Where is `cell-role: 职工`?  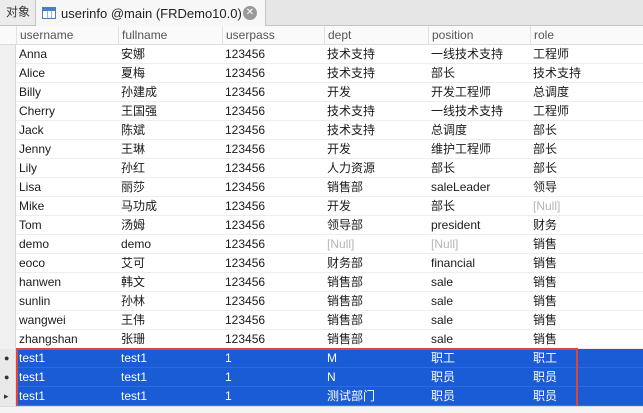 cell-role: 职工 is located at coordinates (586, 358).